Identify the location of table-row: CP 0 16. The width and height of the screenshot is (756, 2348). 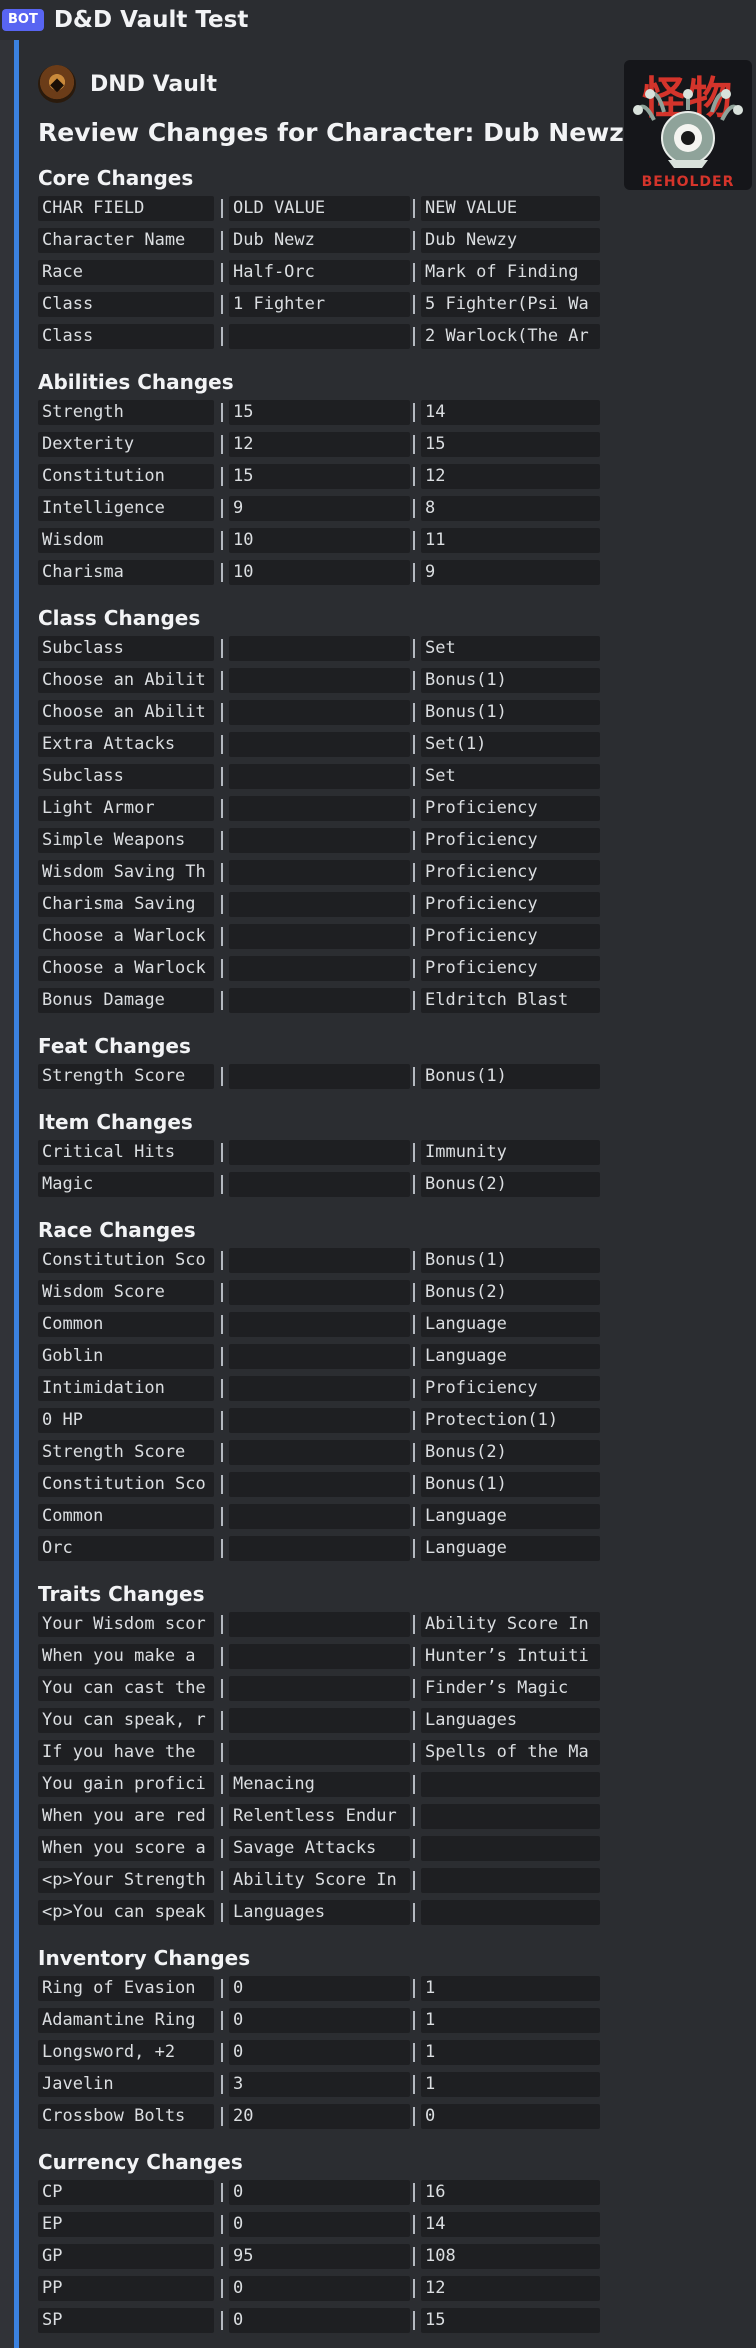
(319, 2192).